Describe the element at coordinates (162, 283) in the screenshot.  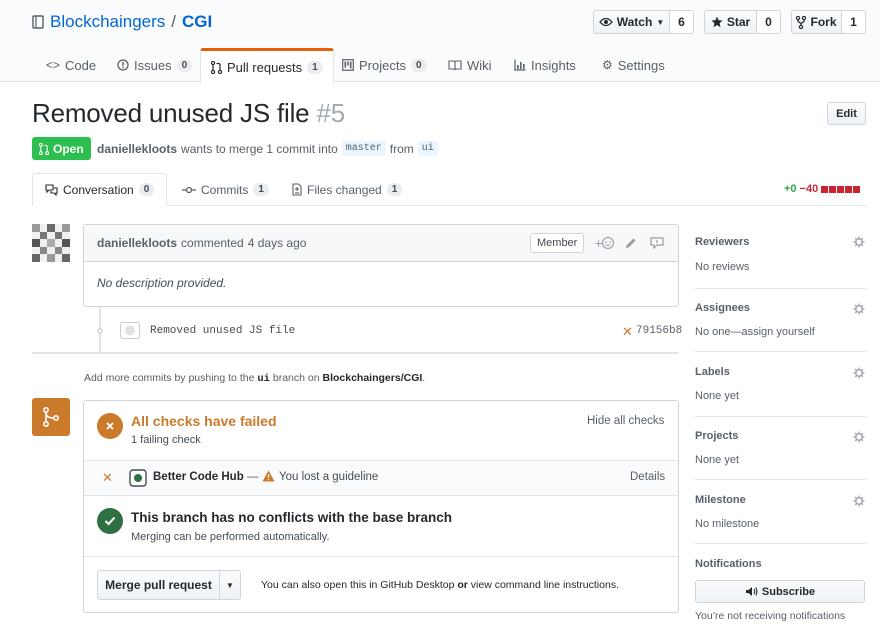
I see `comment-body: No description provided.` at that location.